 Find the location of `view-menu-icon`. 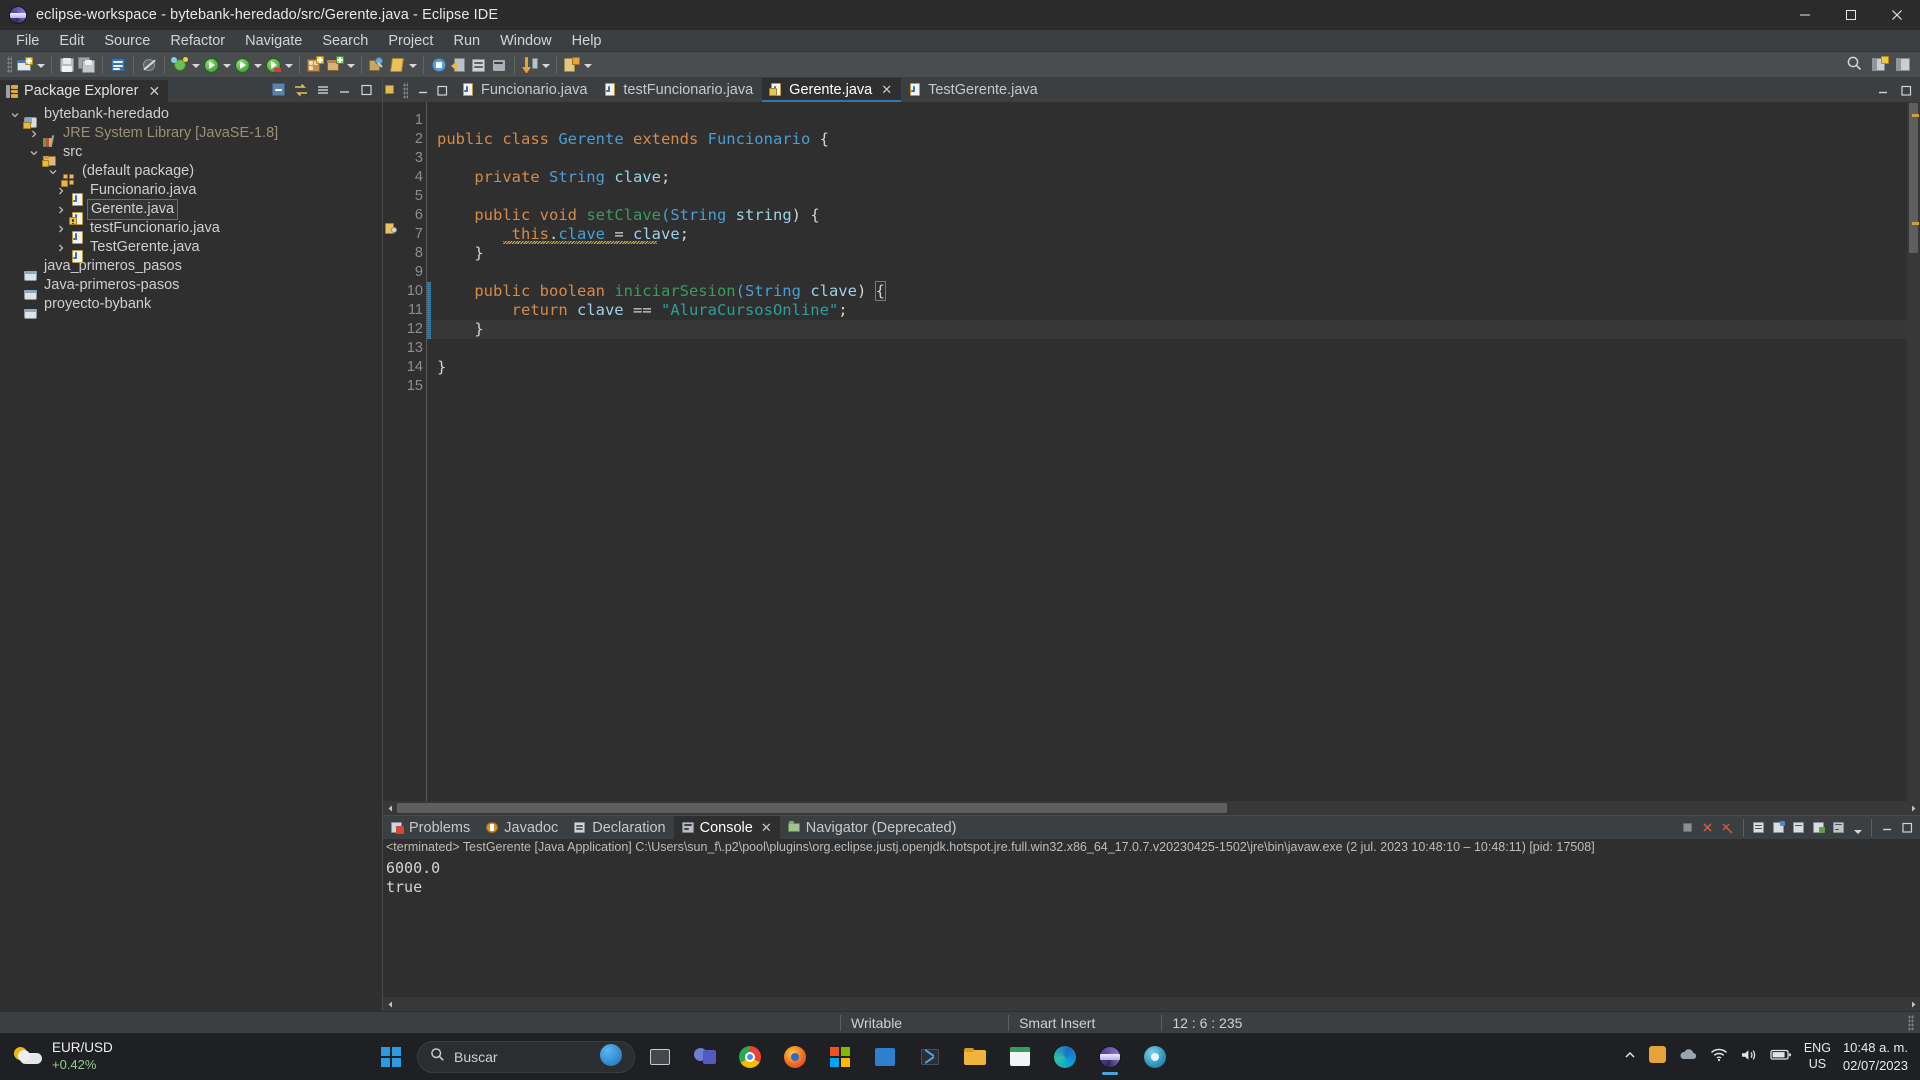

view-menu-icon is located at coordinates (323, 90).